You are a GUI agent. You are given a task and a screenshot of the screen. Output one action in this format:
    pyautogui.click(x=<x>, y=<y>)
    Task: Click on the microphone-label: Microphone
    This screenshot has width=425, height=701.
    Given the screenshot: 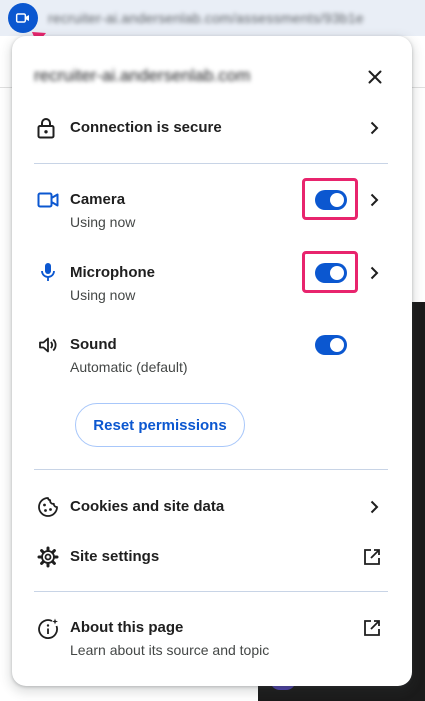 What is the action you would take?
    pyautogui.click(x=112, y=272)
    